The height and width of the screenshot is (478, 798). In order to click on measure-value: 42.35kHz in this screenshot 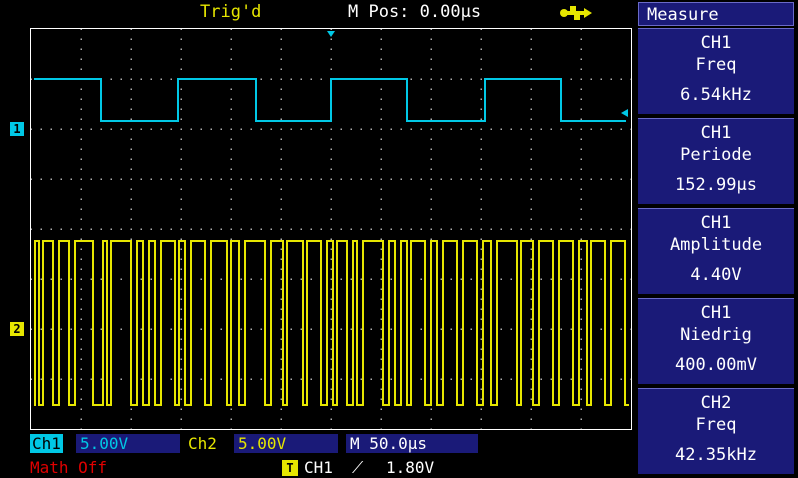, I will do `click(716, 455)`.